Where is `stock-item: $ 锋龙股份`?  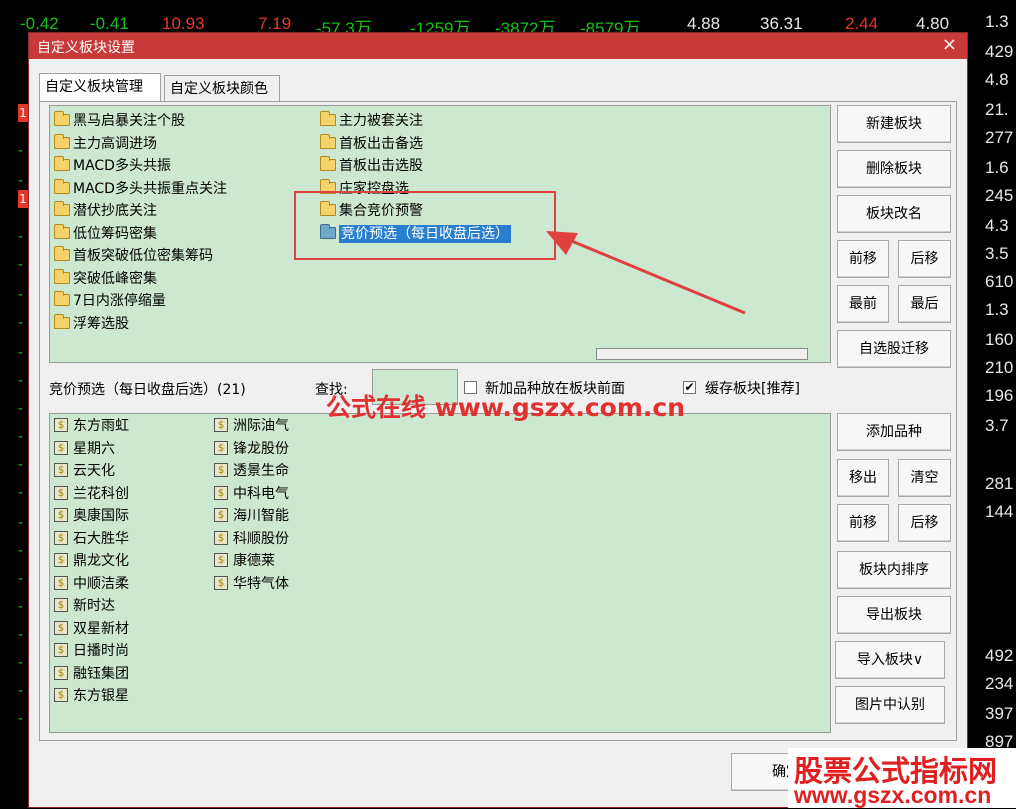
stock-item: $ 锋龙股份 is located at coordinates (251, 449).